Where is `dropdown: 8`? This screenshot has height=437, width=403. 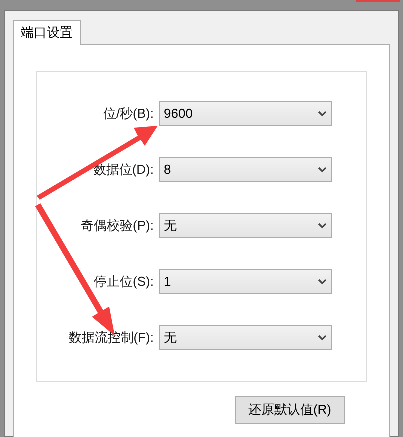 dropdown: 8 is located at coordinates (245, 169).